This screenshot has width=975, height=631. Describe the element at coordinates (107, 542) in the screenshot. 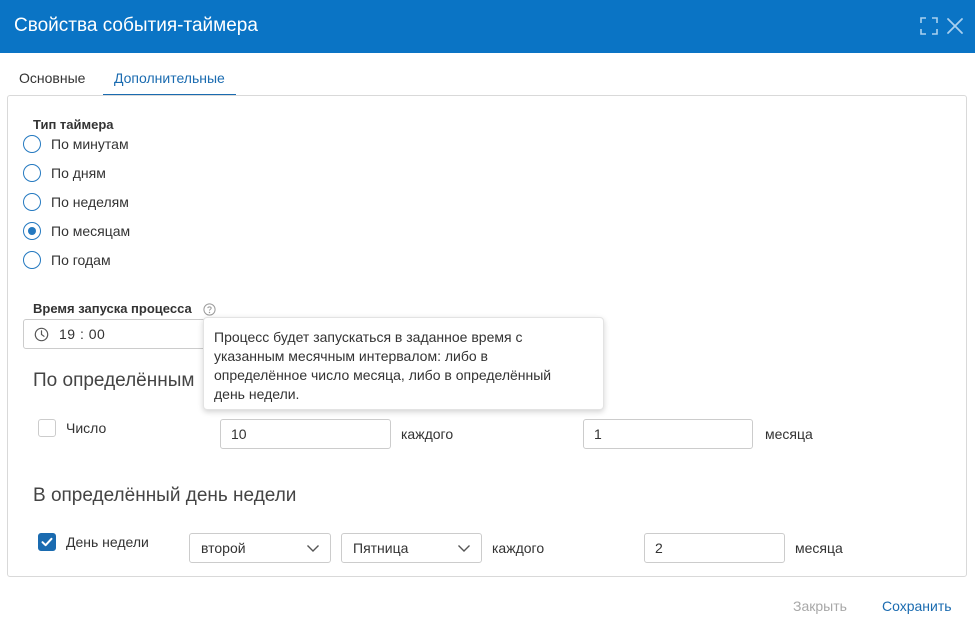

I see `weekday-checkbox-label: День недели` at that location.